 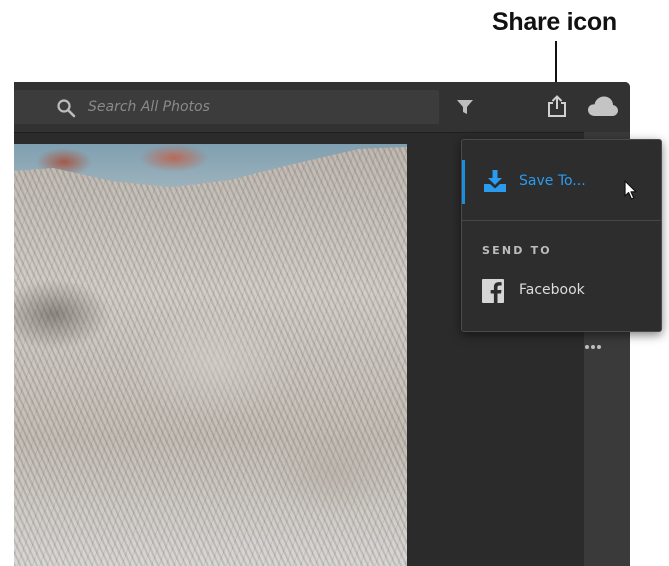 I want to click on share-icon, so click(x=557, y=106).